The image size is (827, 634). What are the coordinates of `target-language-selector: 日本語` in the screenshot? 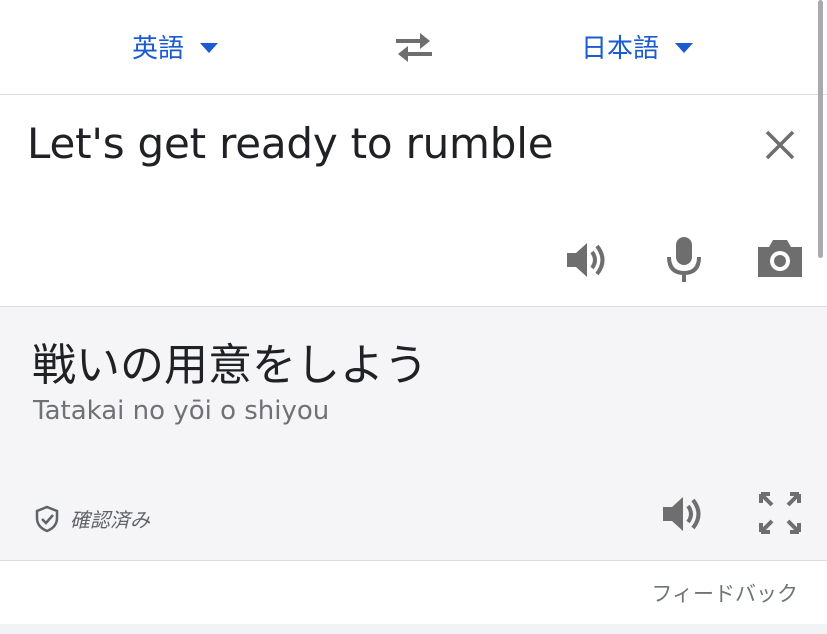 It's located at (637, 46).